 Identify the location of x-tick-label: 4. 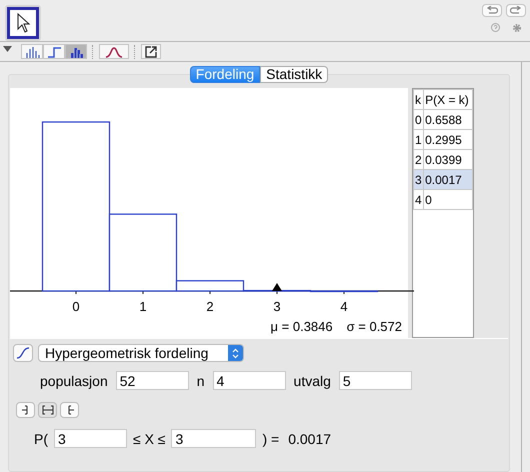
(344, 306).